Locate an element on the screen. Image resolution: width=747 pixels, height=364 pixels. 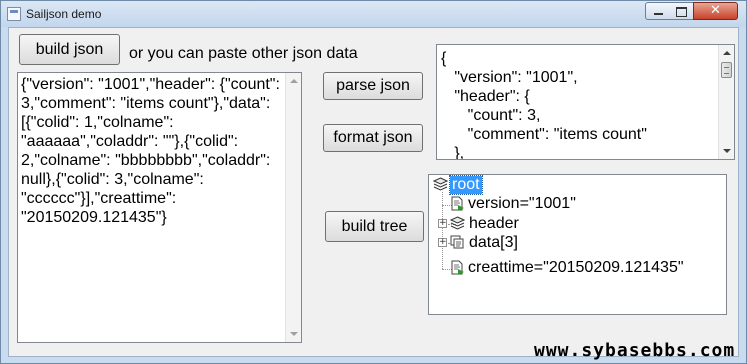
formatted-json-line: }, is located at coordinates (453, 152).